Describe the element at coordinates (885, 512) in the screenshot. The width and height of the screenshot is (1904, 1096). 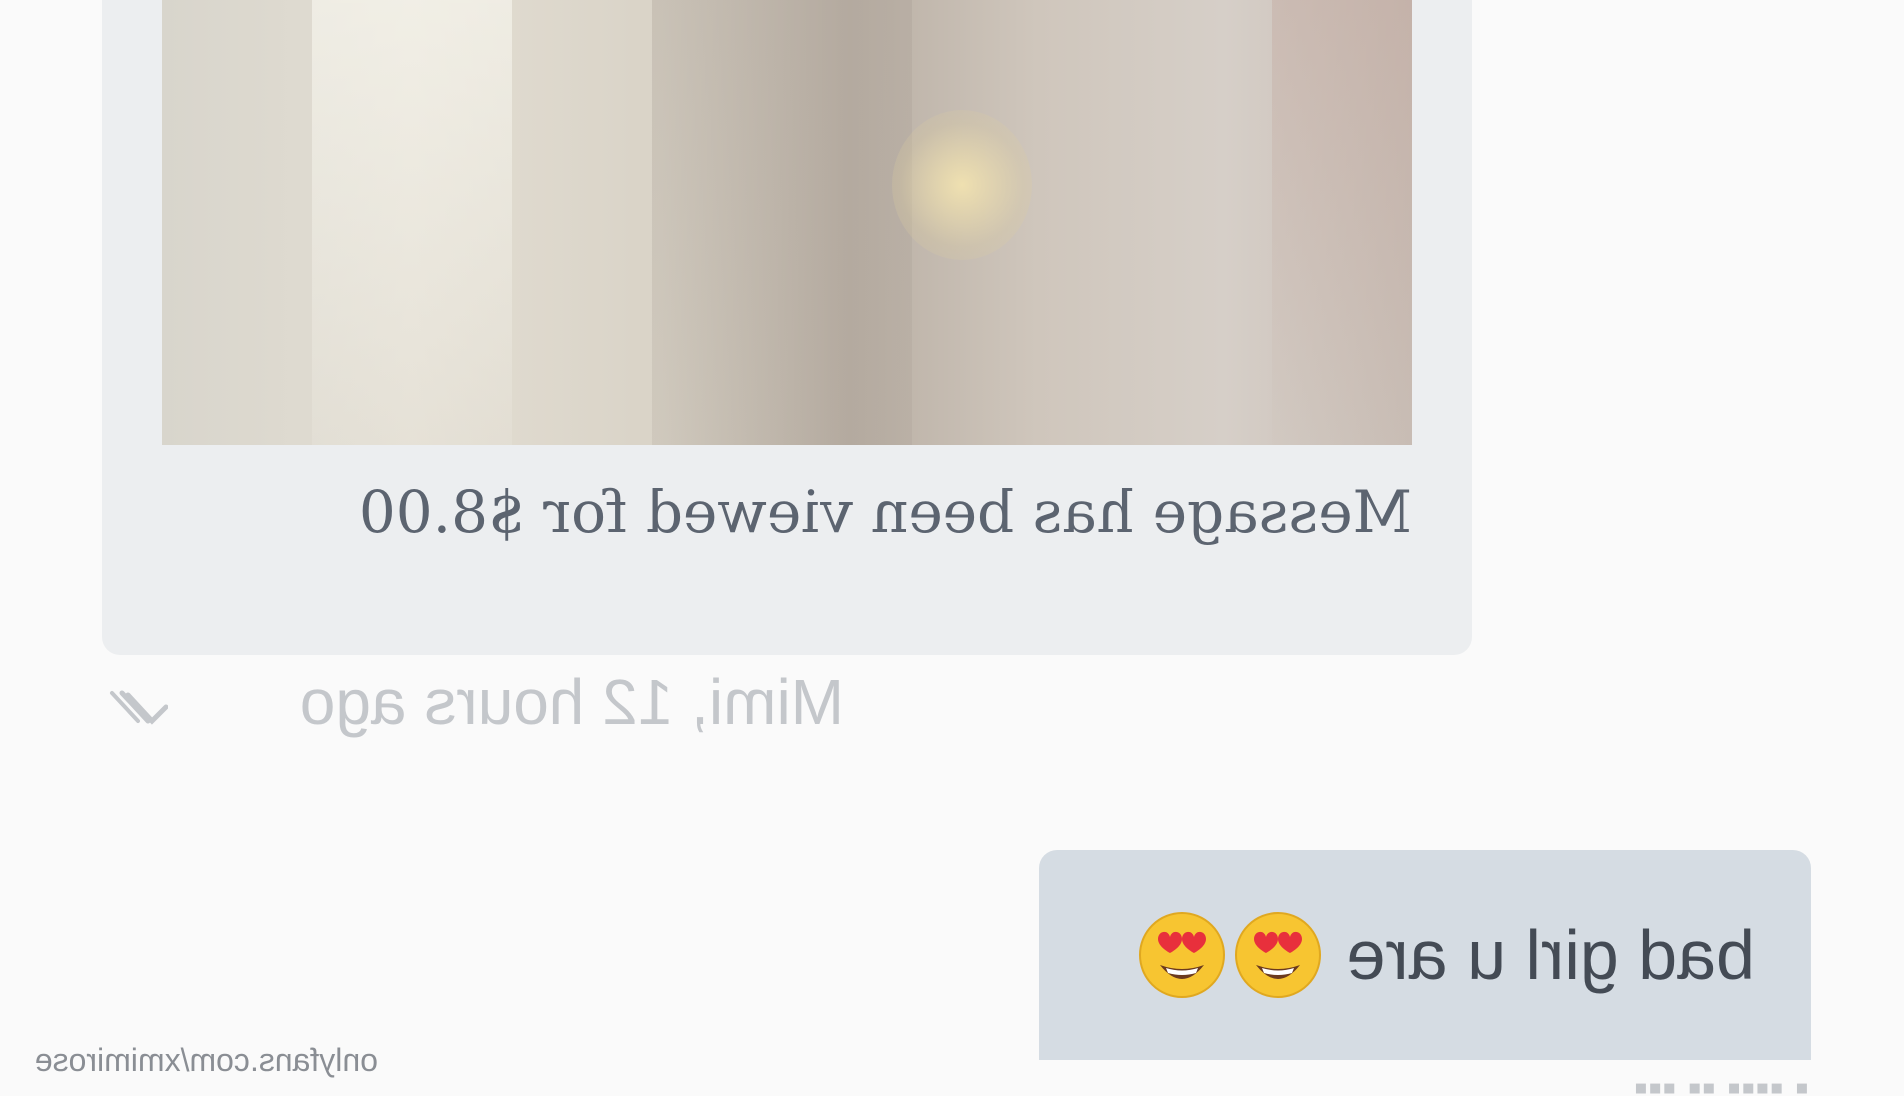
I see `paid-message-caption: Message has been viewed for $8.00` at that location.